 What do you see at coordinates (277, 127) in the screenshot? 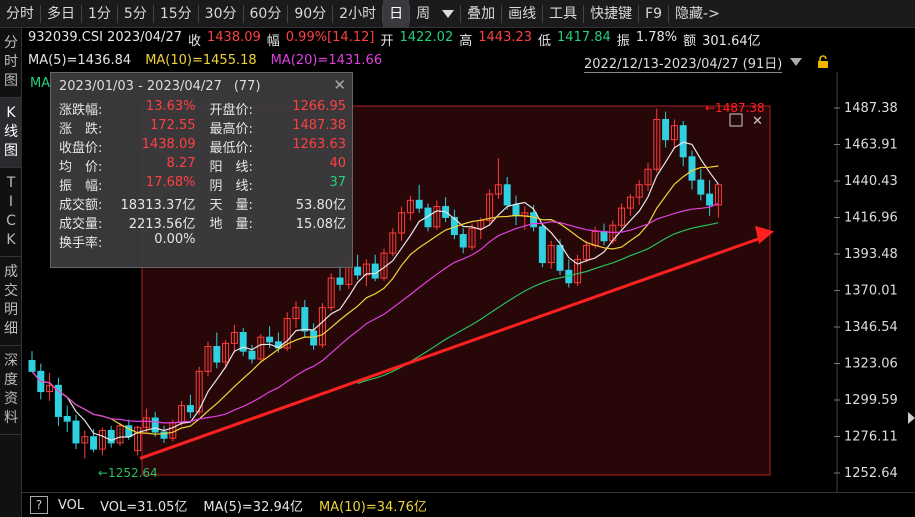
I see `popup-cell: 最高价: 1487.38` at bounding box center [277, 127].